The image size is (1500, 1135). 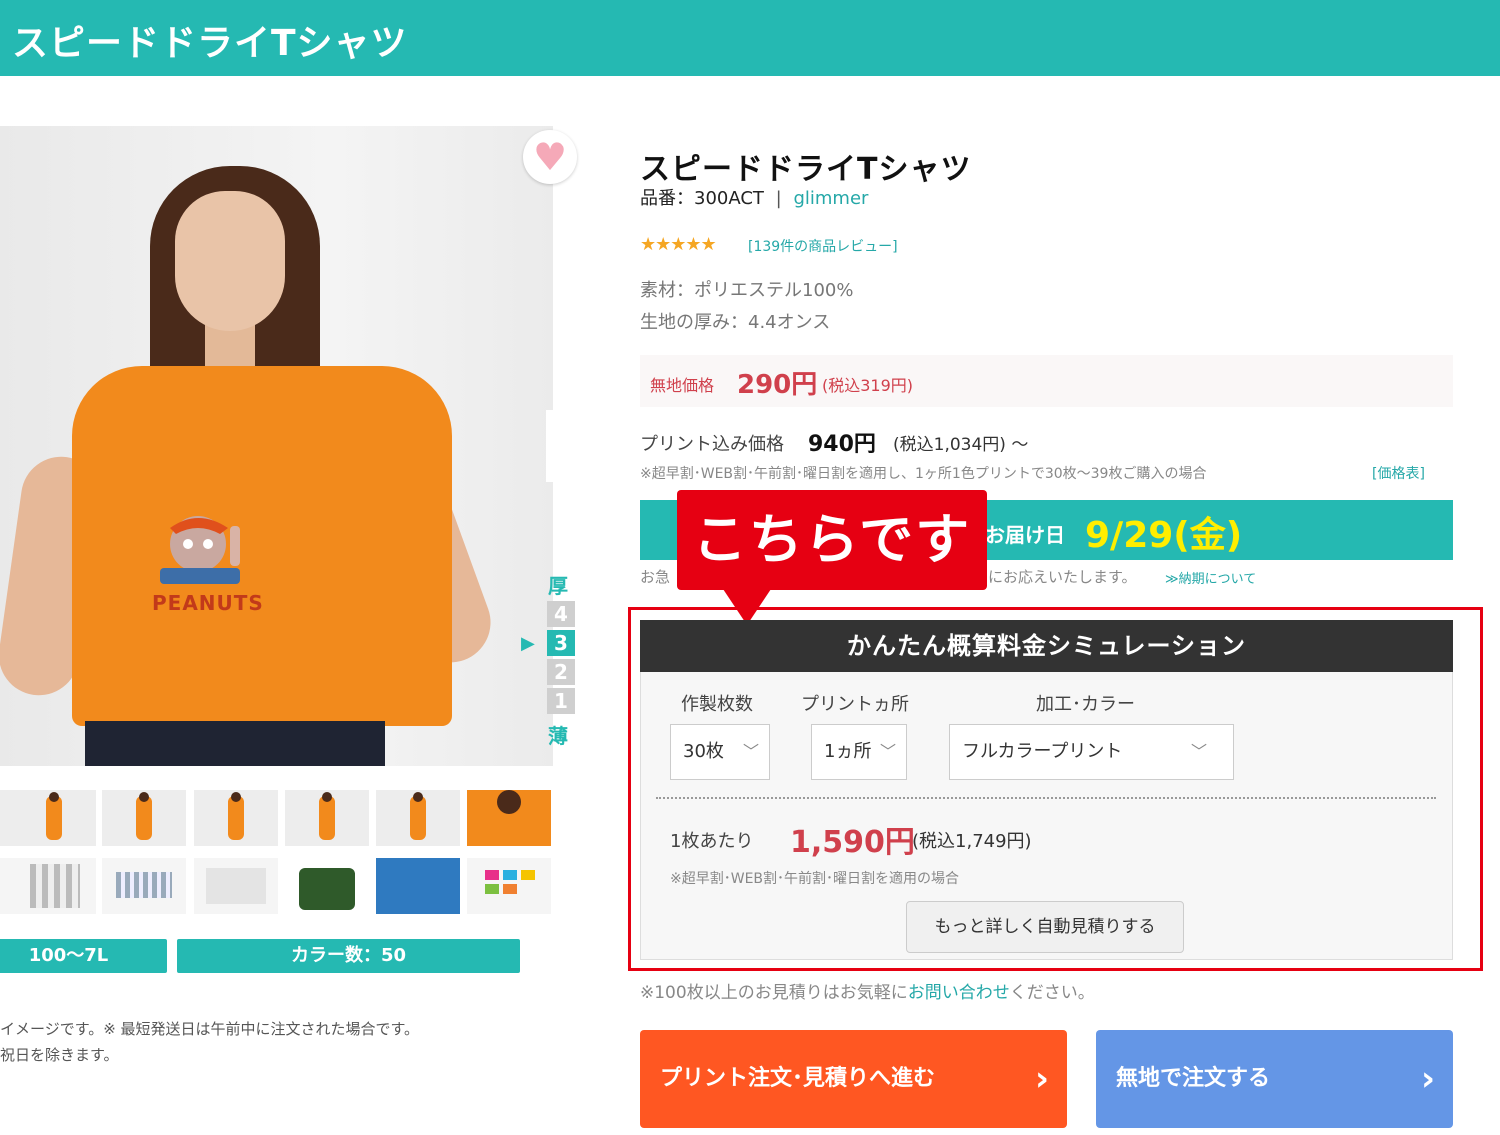 I want to click on item-number: 品番：300ACT, so click(x=702, y=198).